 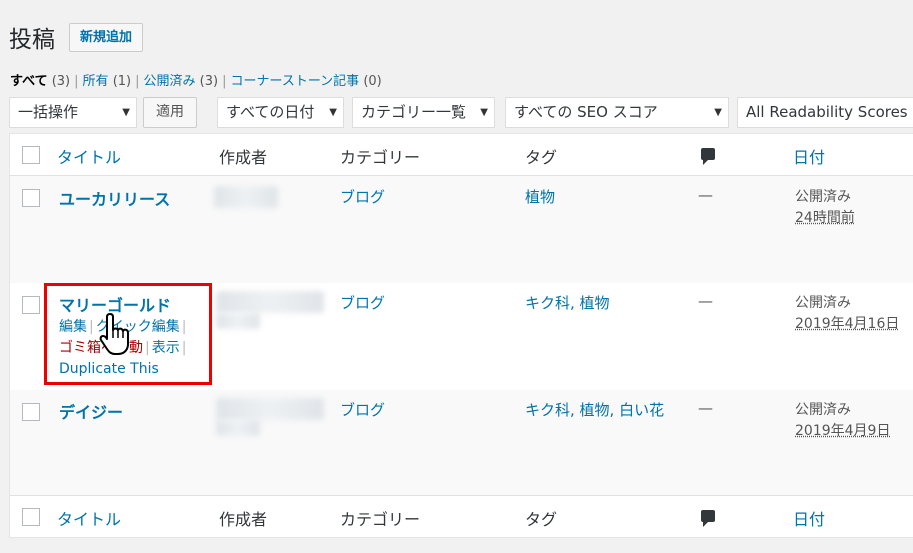 What do you see at coordinates (114, 334) in the screenshot?
I see `hand-pointer-icon` at bounding box center [114, 334].